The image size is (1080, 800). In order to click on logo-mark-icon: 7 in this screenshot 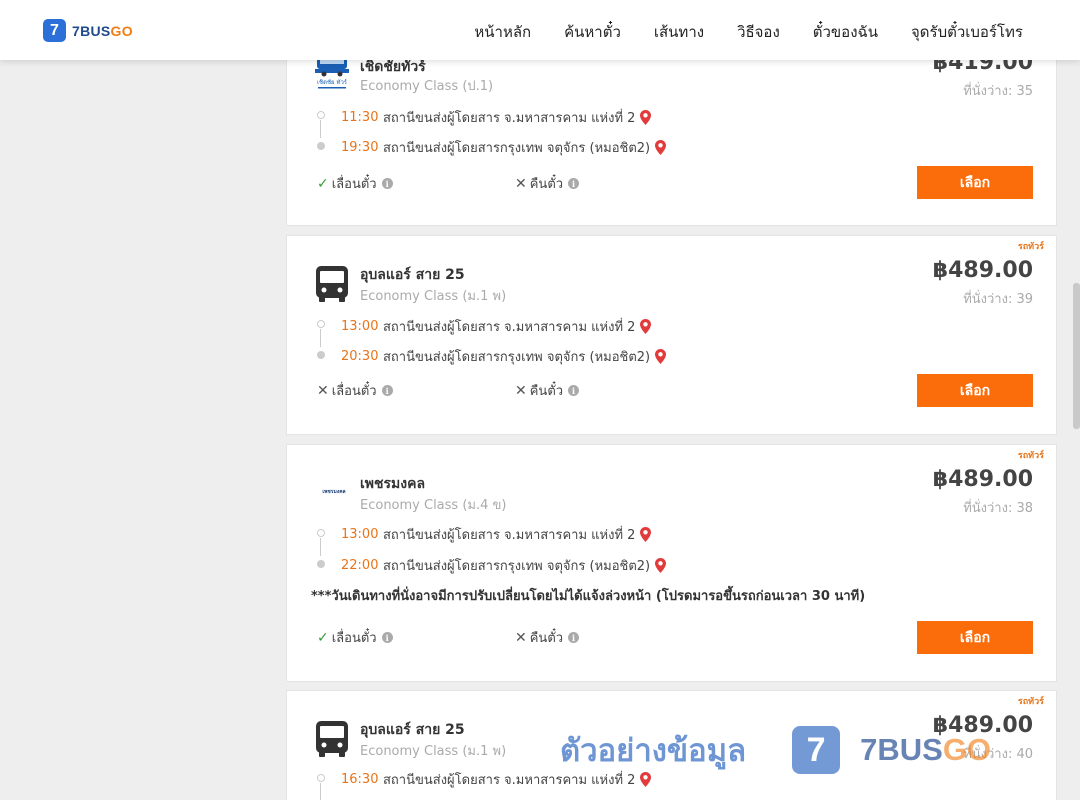, I will do `click(54, 30)`.